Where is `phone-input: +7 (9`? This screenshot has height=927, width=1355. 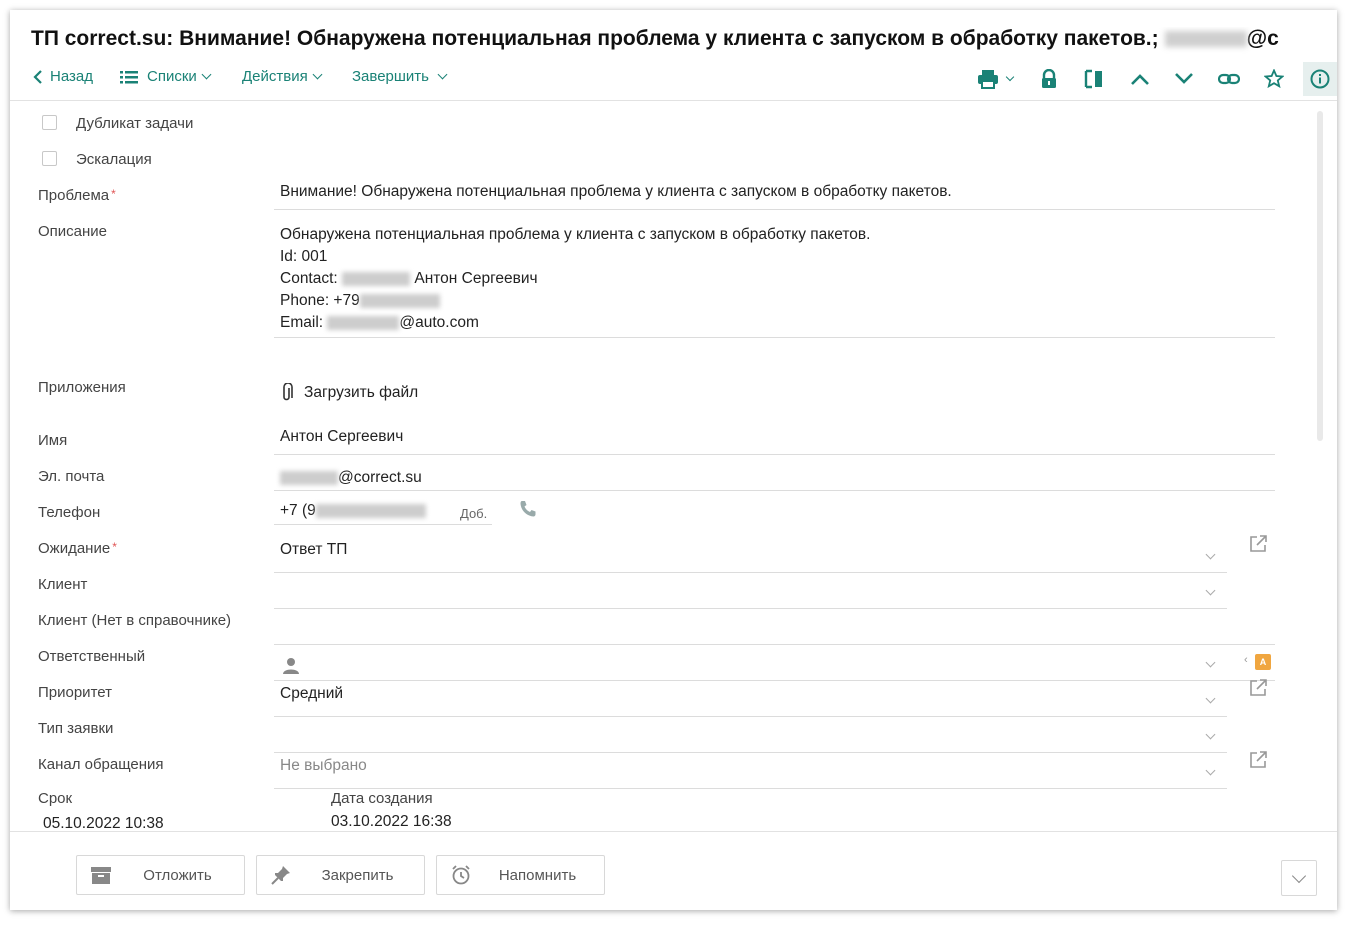 phone-input: +7 (9 is located at coordinates (353, 511).